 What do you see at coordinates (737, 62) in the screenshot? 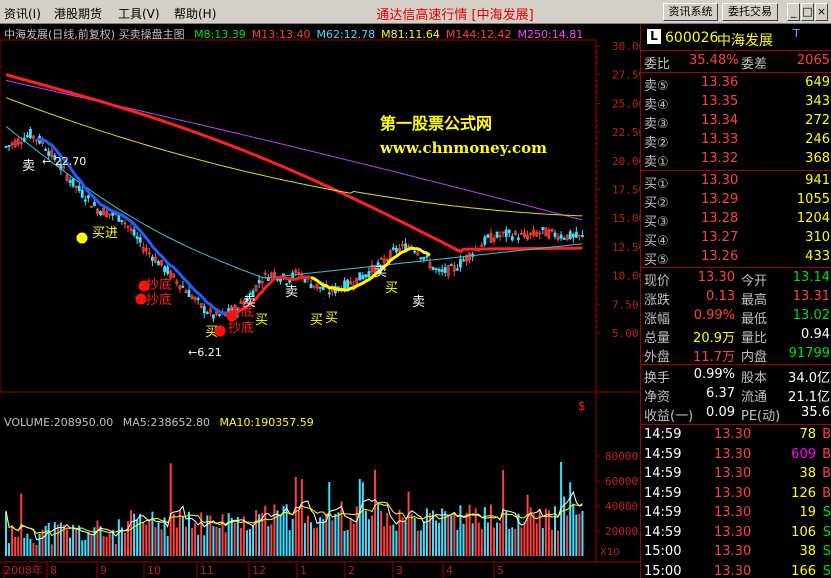
I see `weibi-row: 委比 35.48% 委差 2065` at bounding box center [737, 62].